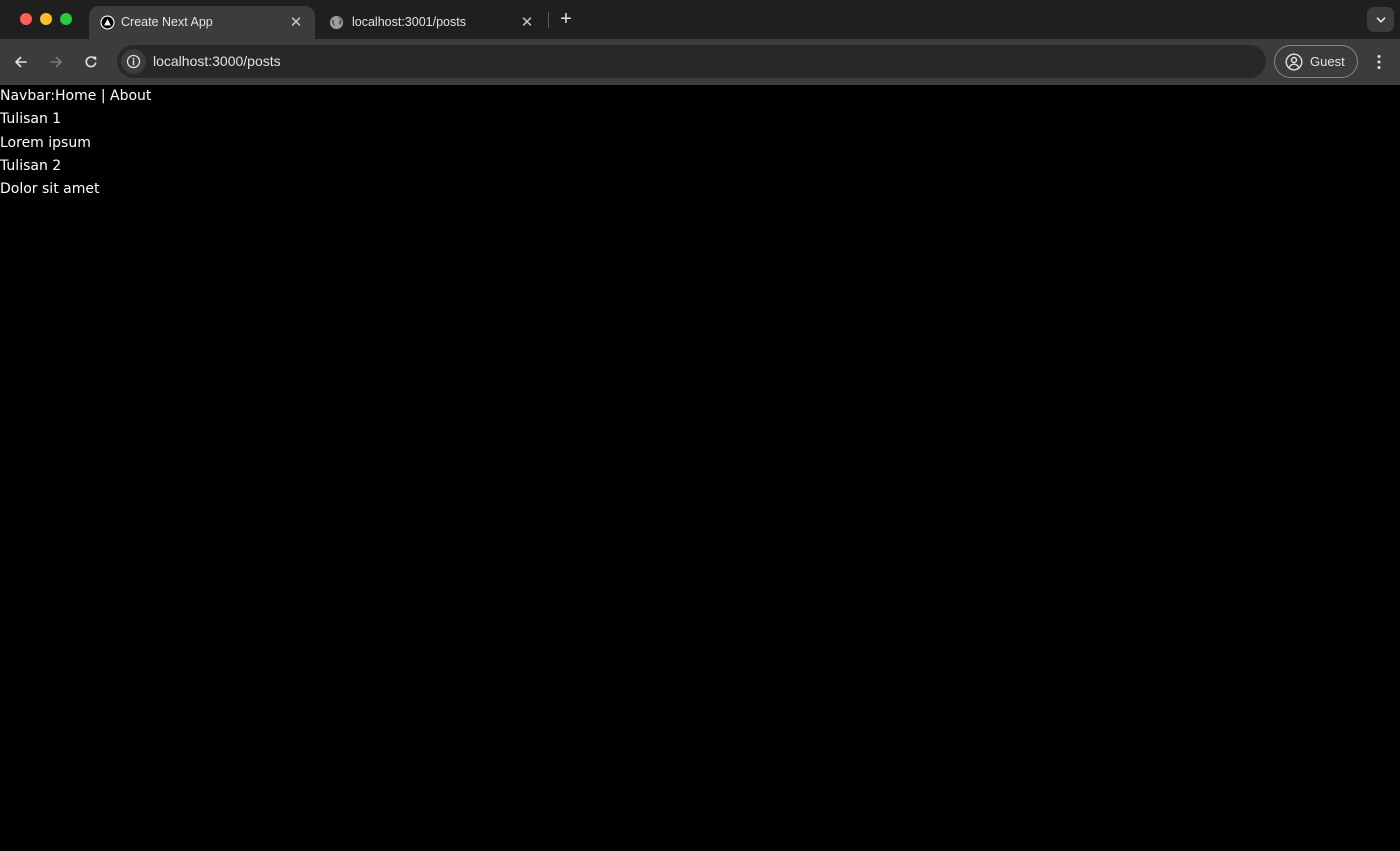 The width and height of the screenshot is (1400, 851). I want to click on window-minimize-button, so click(46, 19).